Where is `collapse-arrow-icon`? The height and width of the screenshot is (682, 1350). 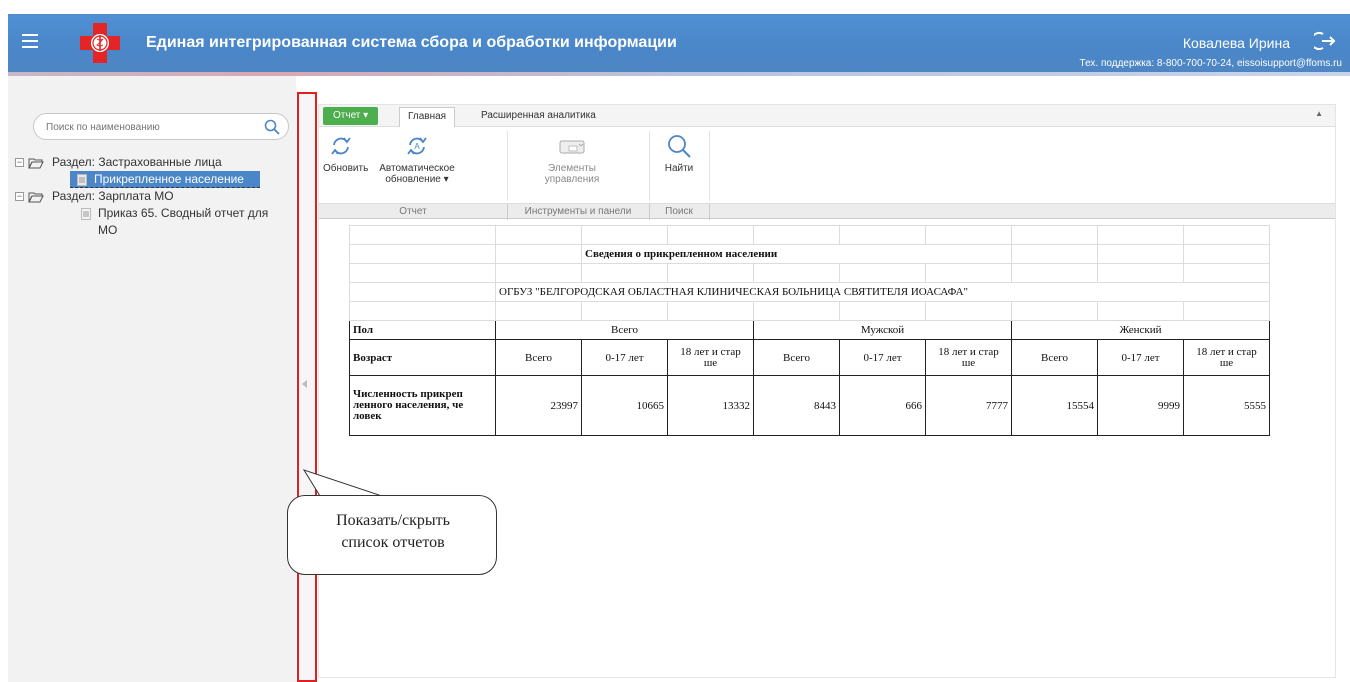 collapse-arrow-icon is located at coordinates (304, 384).